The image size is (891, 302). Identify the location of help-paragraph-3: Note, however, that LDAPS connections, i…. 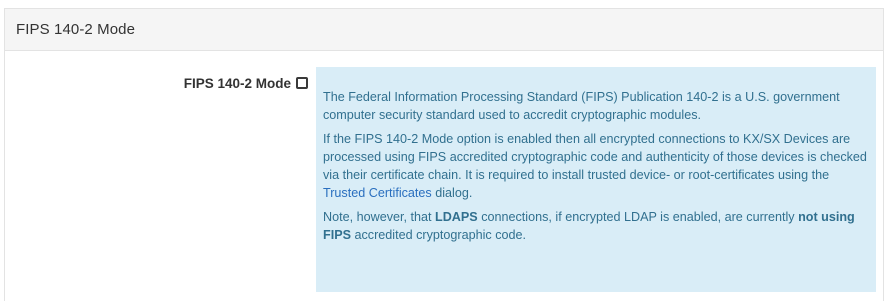
(595, 226).